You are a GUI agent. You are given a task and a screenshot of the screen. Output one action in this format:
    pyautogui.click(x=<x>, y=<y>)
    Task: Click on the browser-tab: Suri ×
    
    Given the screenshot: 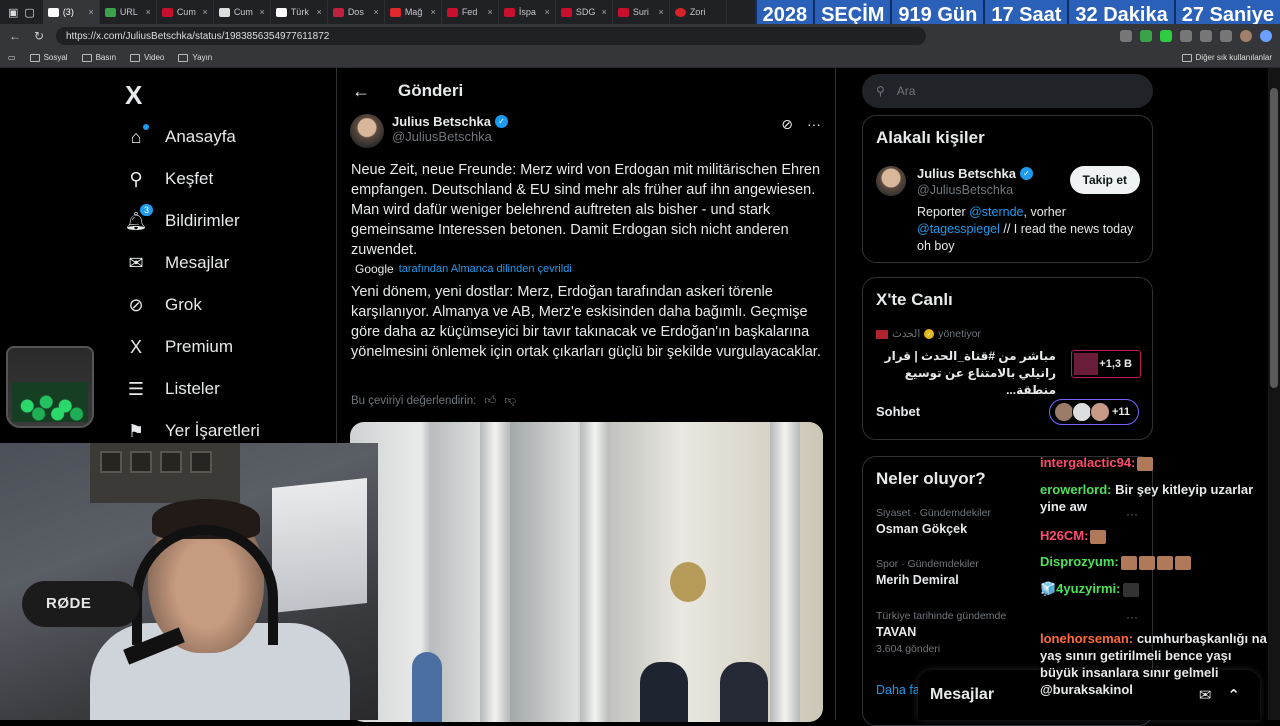 What is the action you would take?
    pyautogui.click(x=641, y=12)
    